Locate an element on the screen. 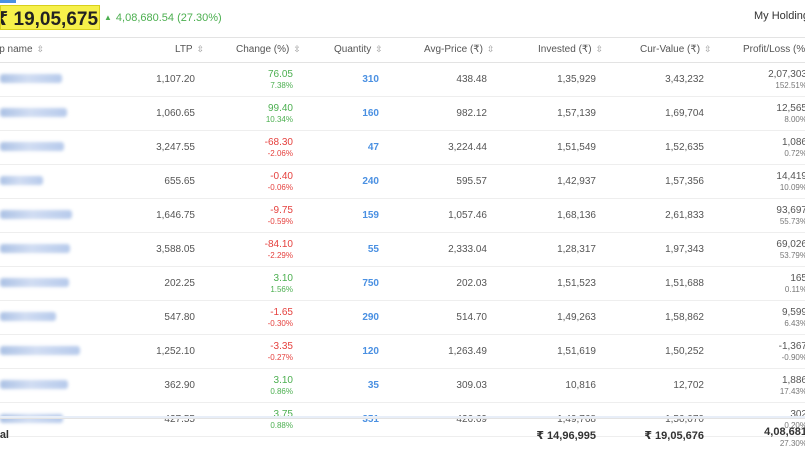  cell-avg-price: 2,333.04 is located at coordinates (467, 249).